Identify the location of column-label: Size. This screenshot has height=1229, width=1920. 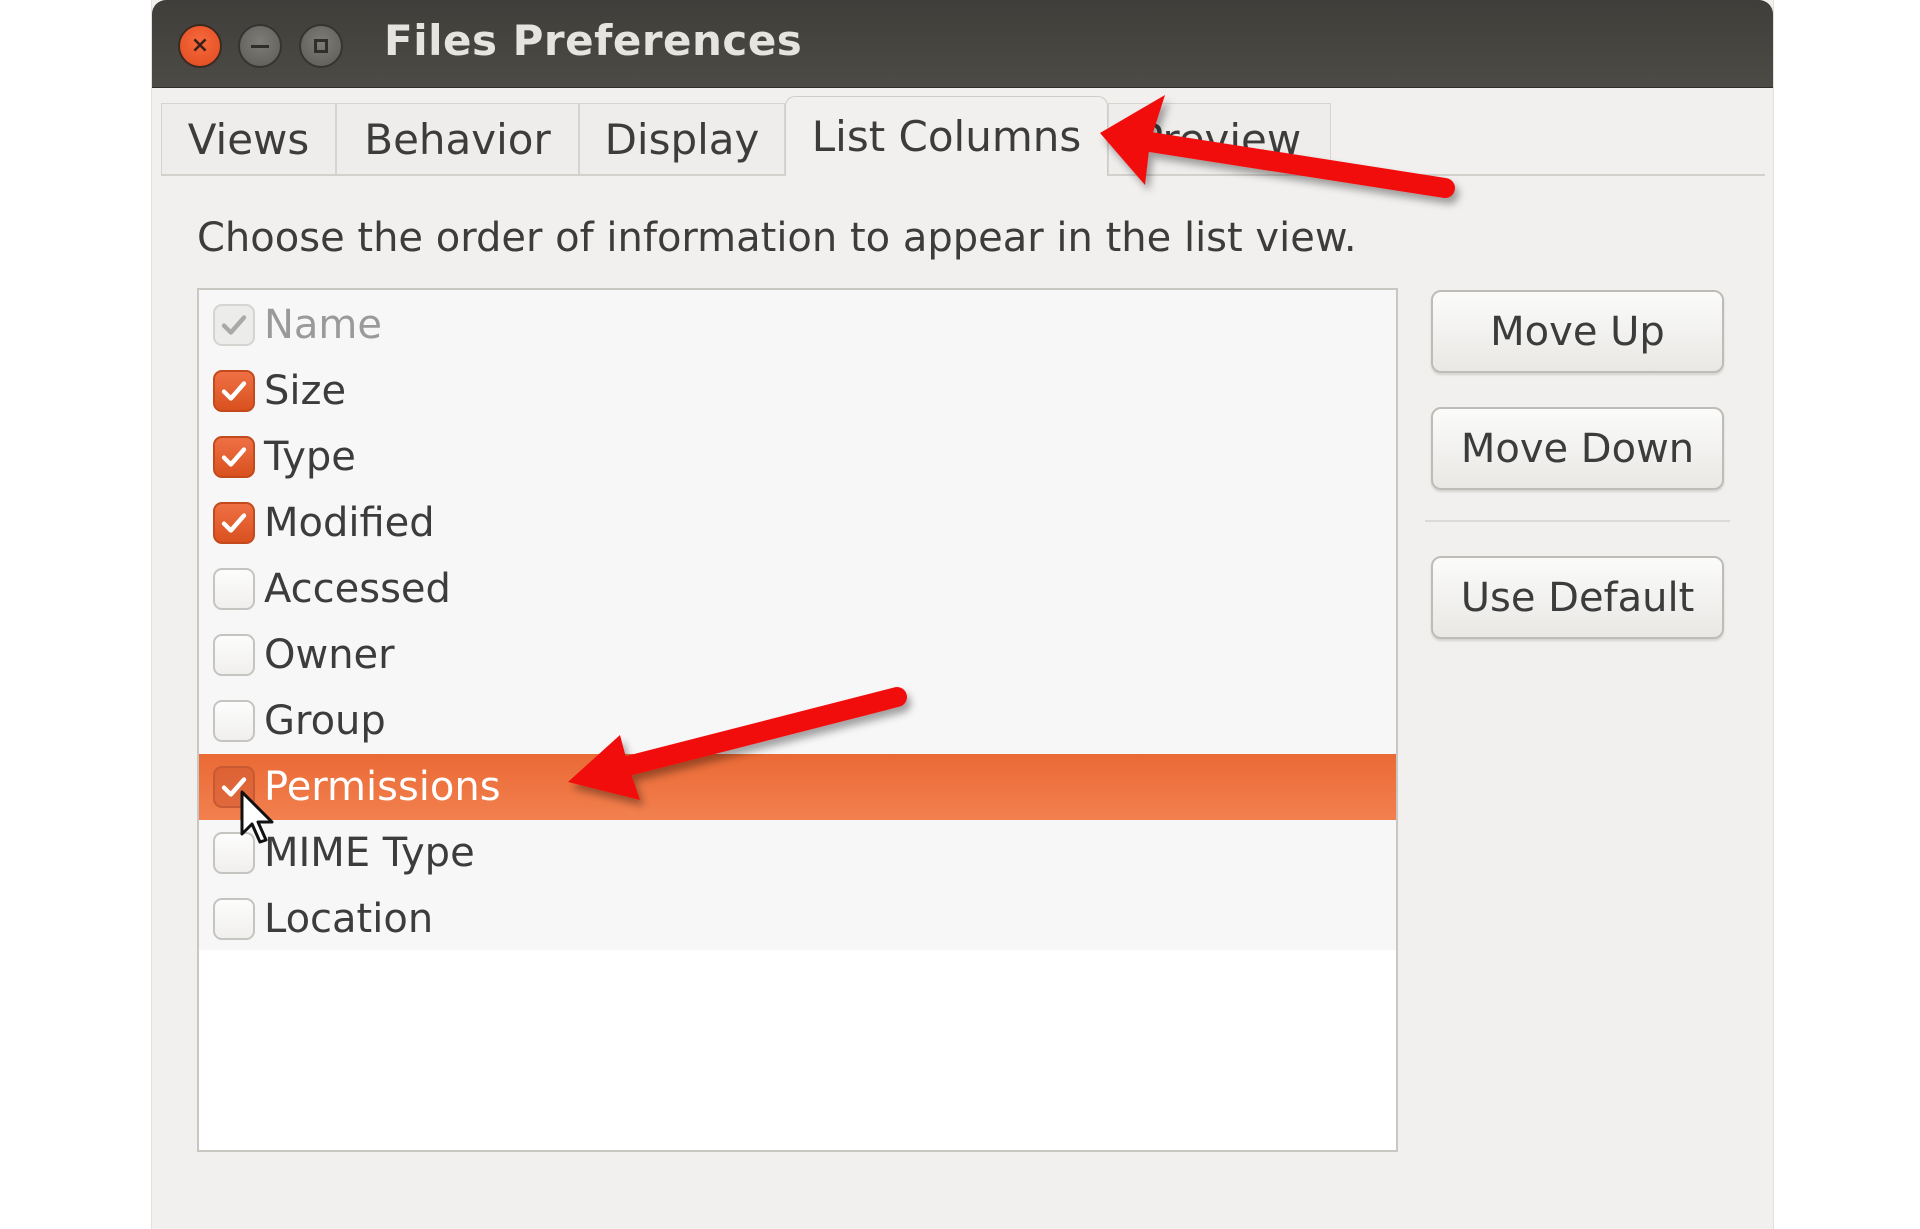
(305, 391).